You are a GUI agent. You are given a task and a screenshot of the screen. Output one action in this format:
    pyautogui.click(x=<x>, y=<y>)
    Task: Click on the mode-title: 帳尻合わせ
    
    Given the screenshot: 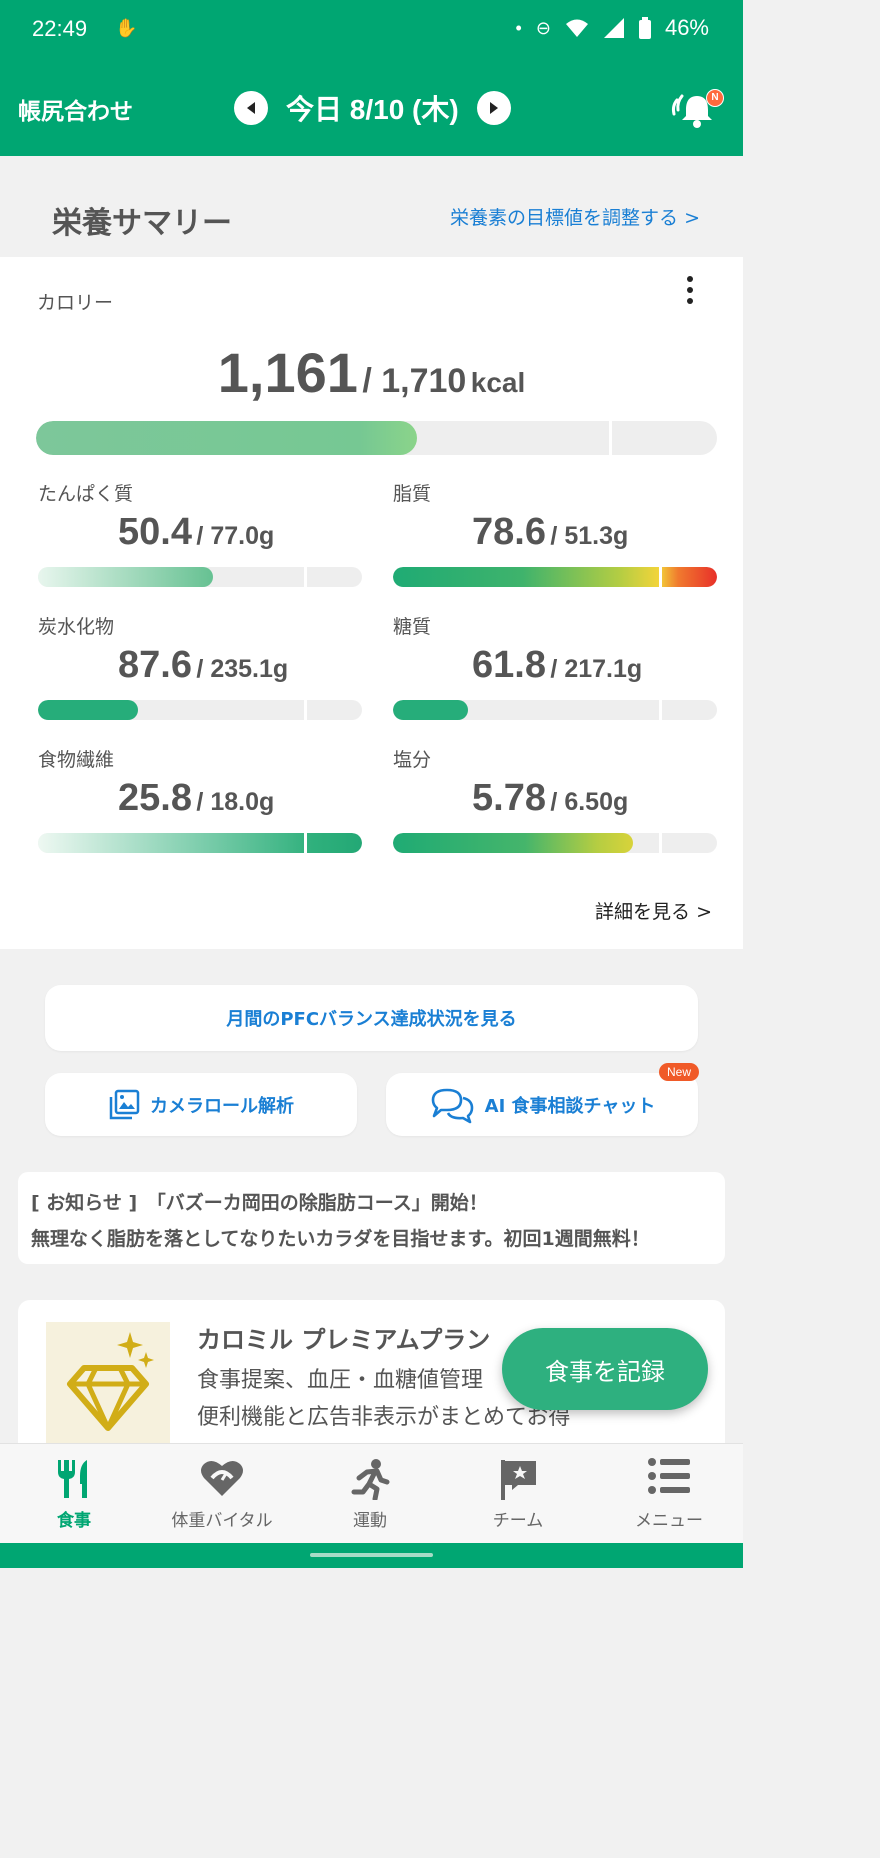 What is the action you would take?
    pyautogui.click(x=75, y=109)
    